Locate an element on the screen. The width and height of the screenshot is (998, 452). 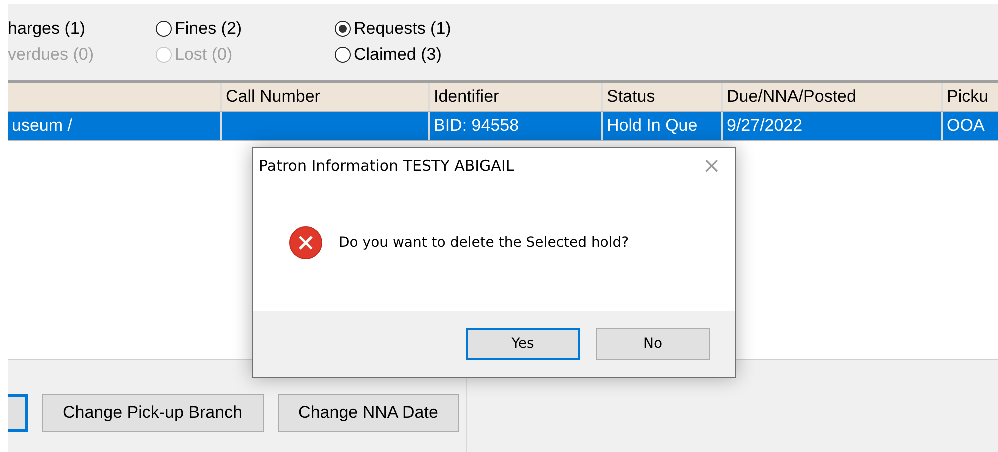
table-cell: BID: 94558 is located at coordinates (516, 126).